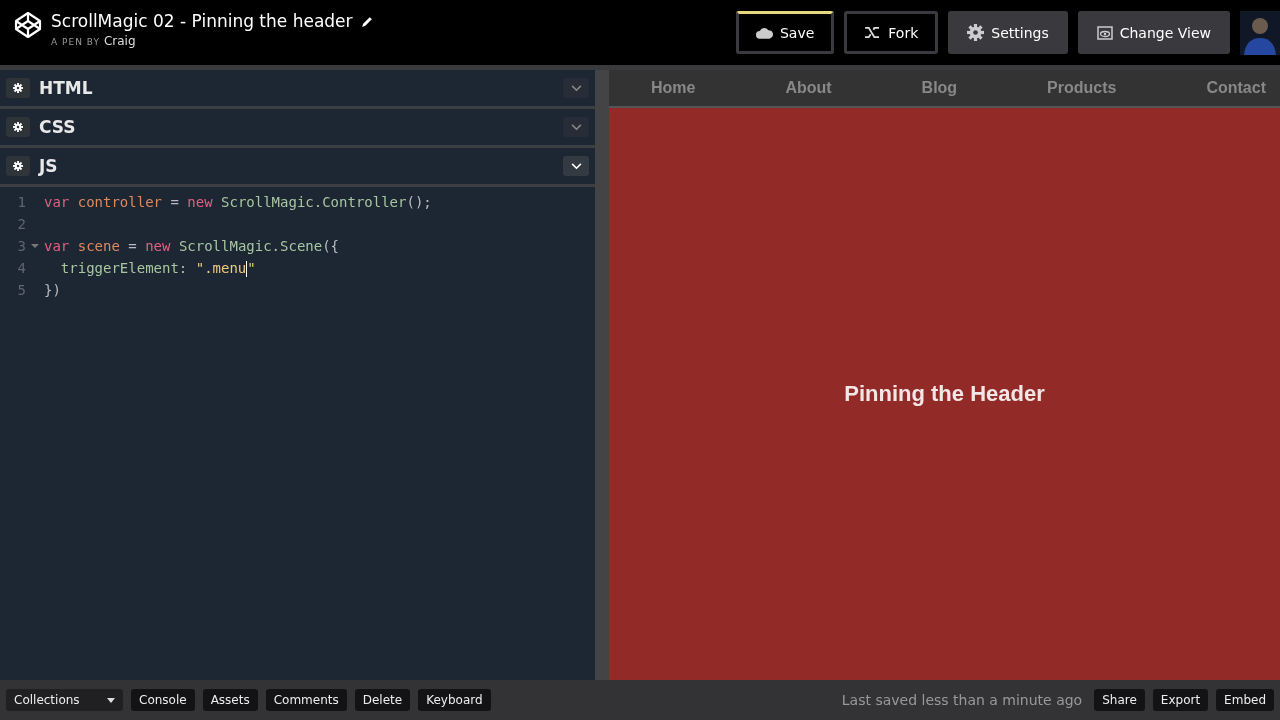 This screenshot has width=1280, height=720. I want to click on code-editor: 1 var controller = new ScrollMagic.Controller(); 2 3 var scene = new ScrollMagic.Scene({ 4 triggerElement: ".menu" 5 }), so click(297, 244).